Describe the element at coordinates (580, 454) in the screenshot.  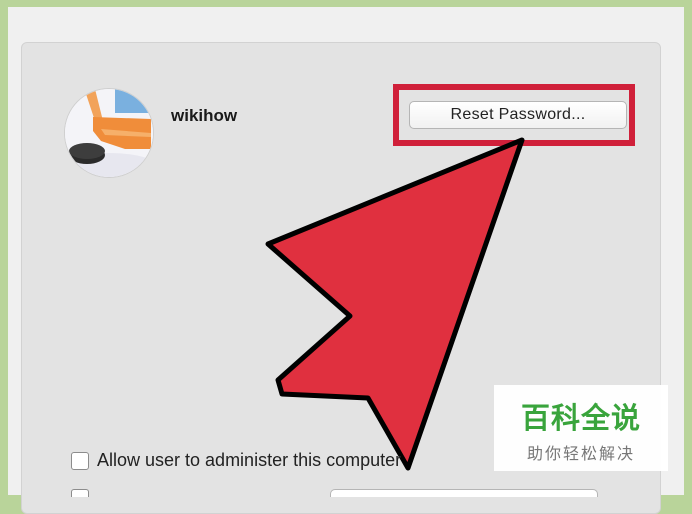
I see `watermark-subtitle: 助你轻松解决` at that location.